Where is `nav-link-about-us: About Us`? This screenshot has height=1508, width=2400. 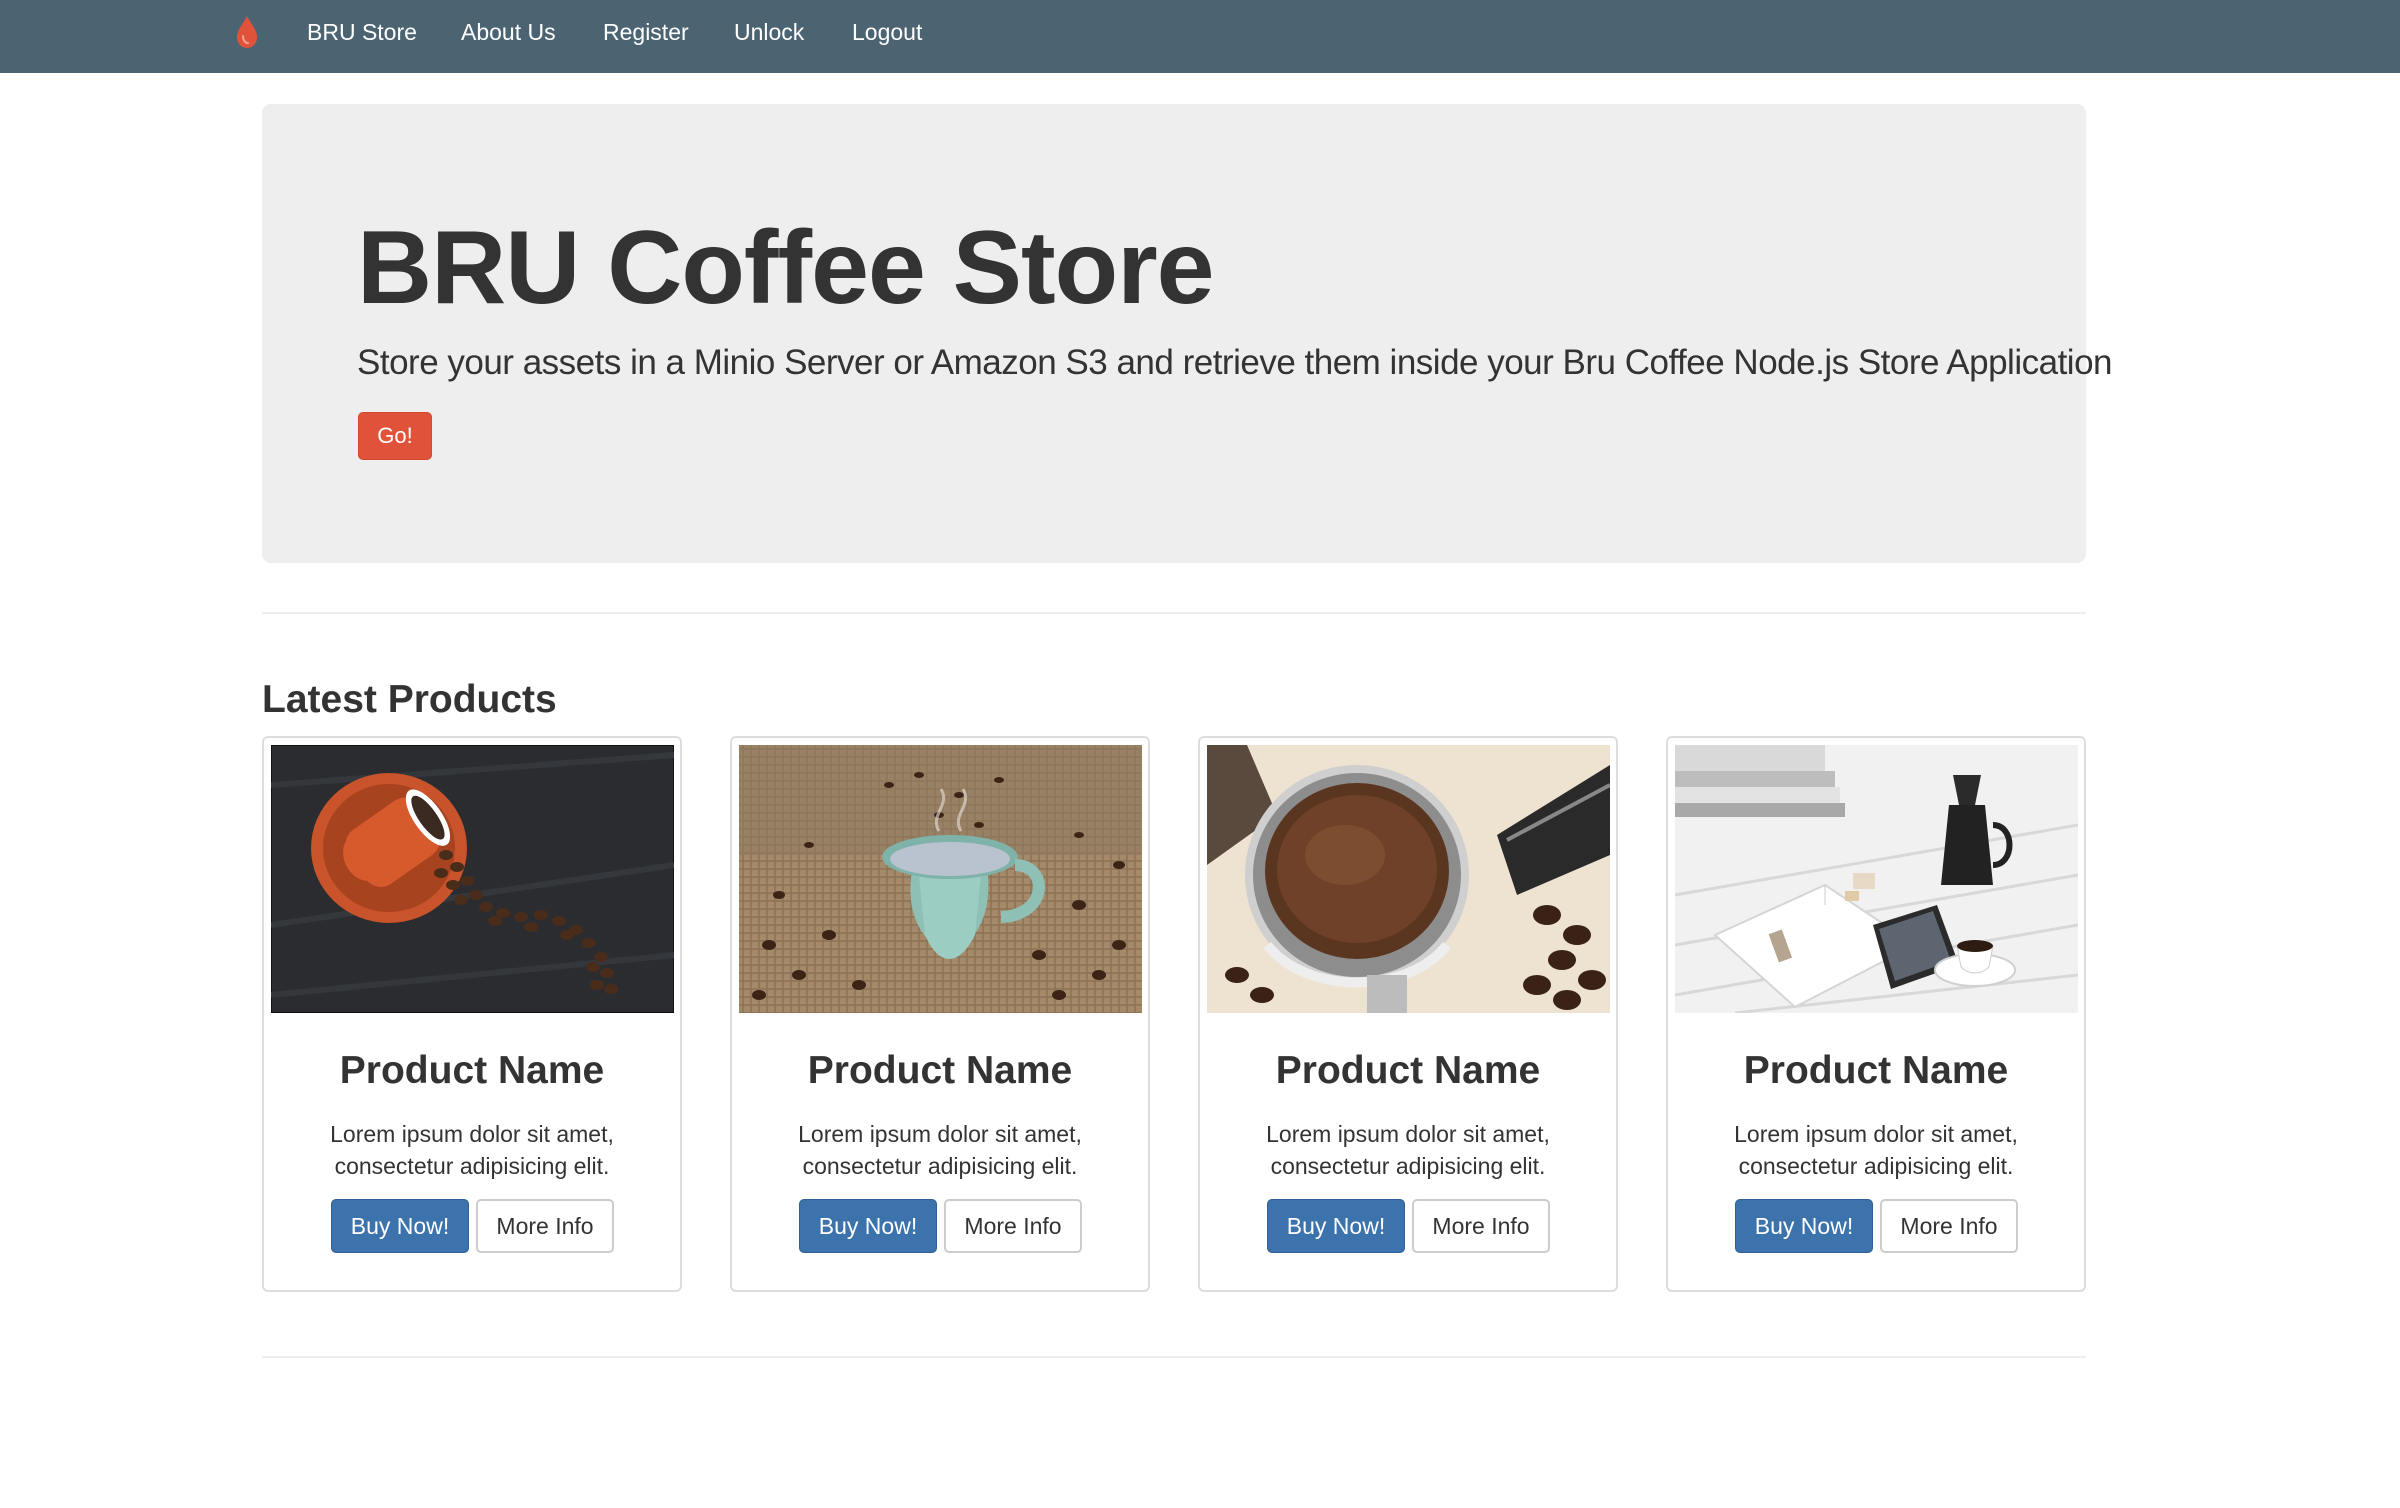 nav-link-about-us: About Us is located at coordinates (508, 32).